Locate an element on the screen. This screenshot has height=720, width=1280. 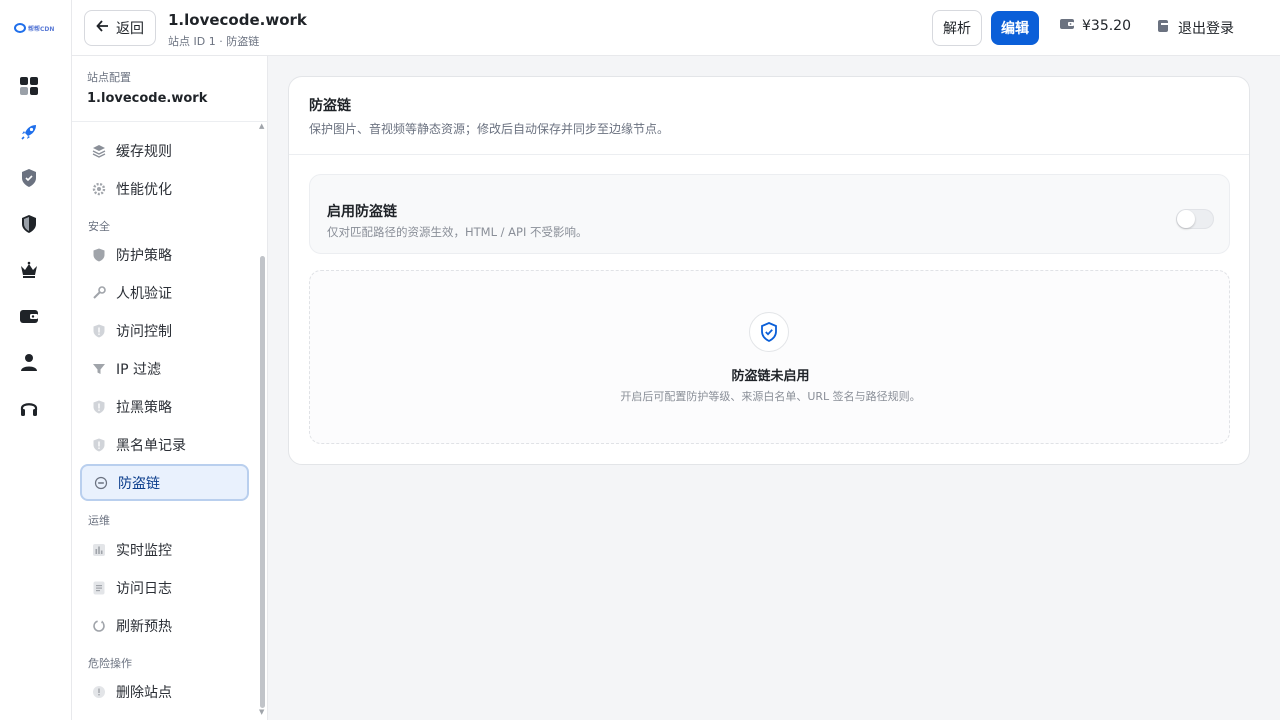
sidebar-item-label: 访问控制 is located at coordinates (144, 332).